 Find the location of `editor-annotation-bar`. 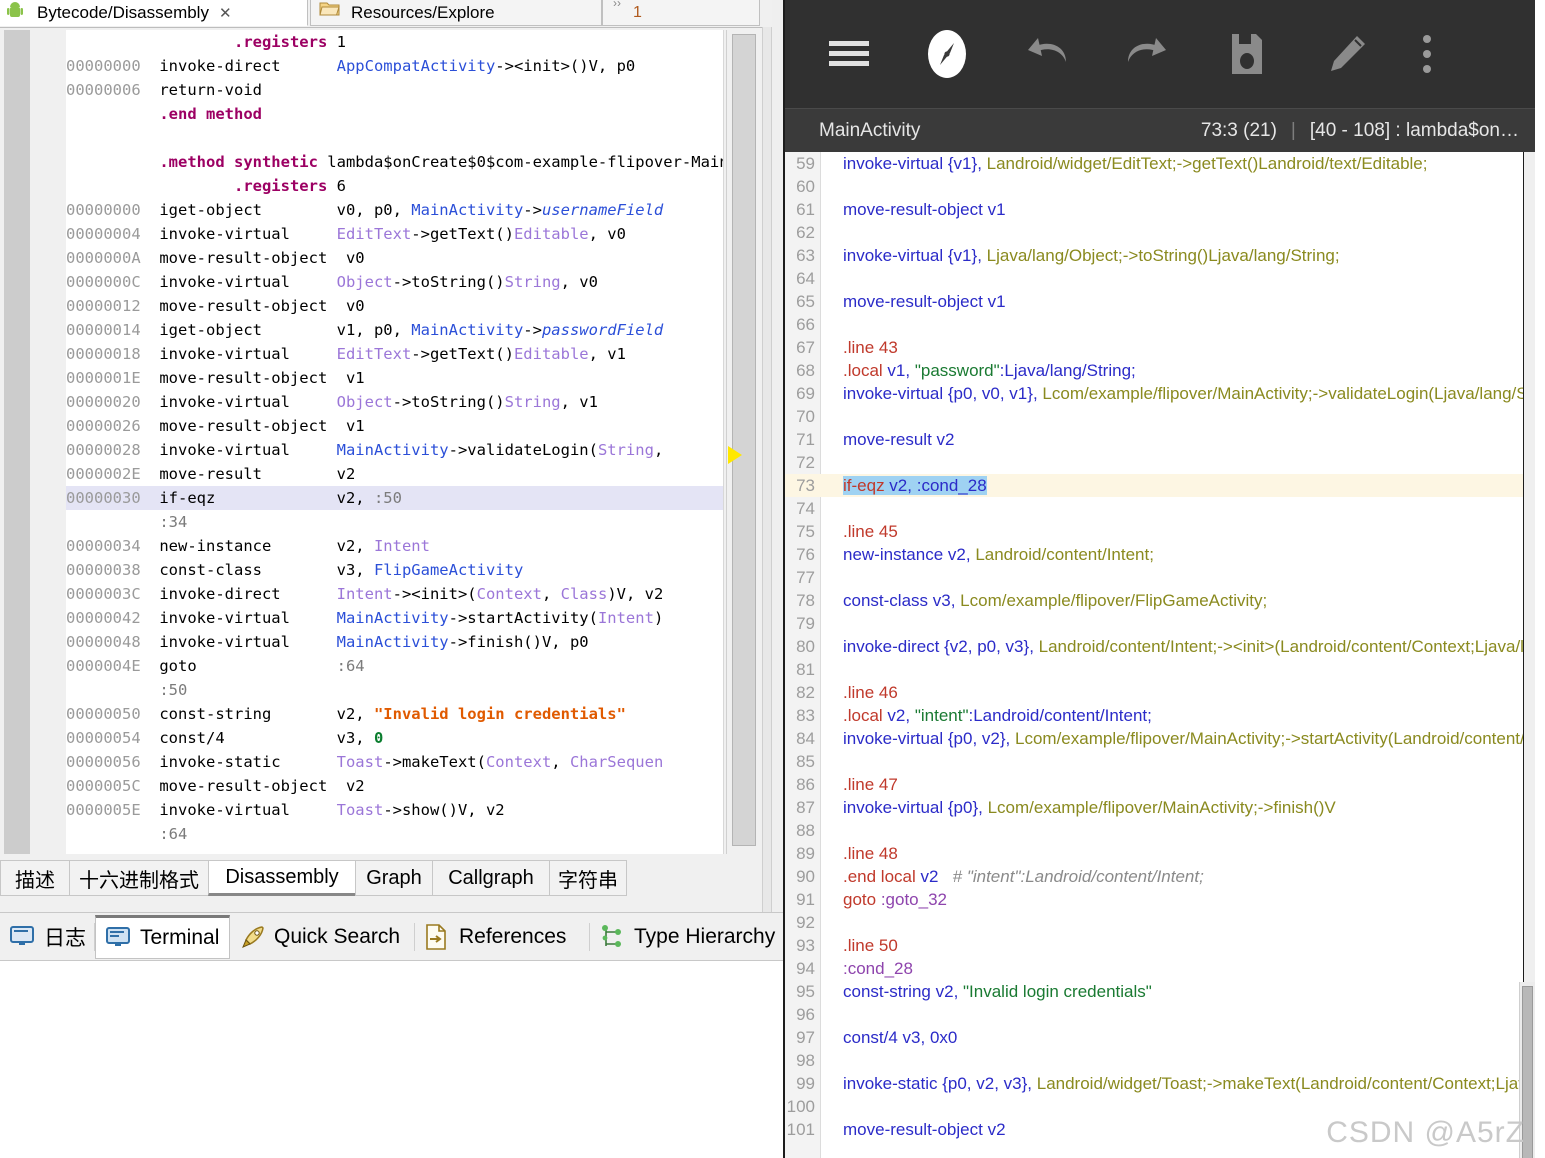

editor-annotation-bar is located at coordinates (17, 442).